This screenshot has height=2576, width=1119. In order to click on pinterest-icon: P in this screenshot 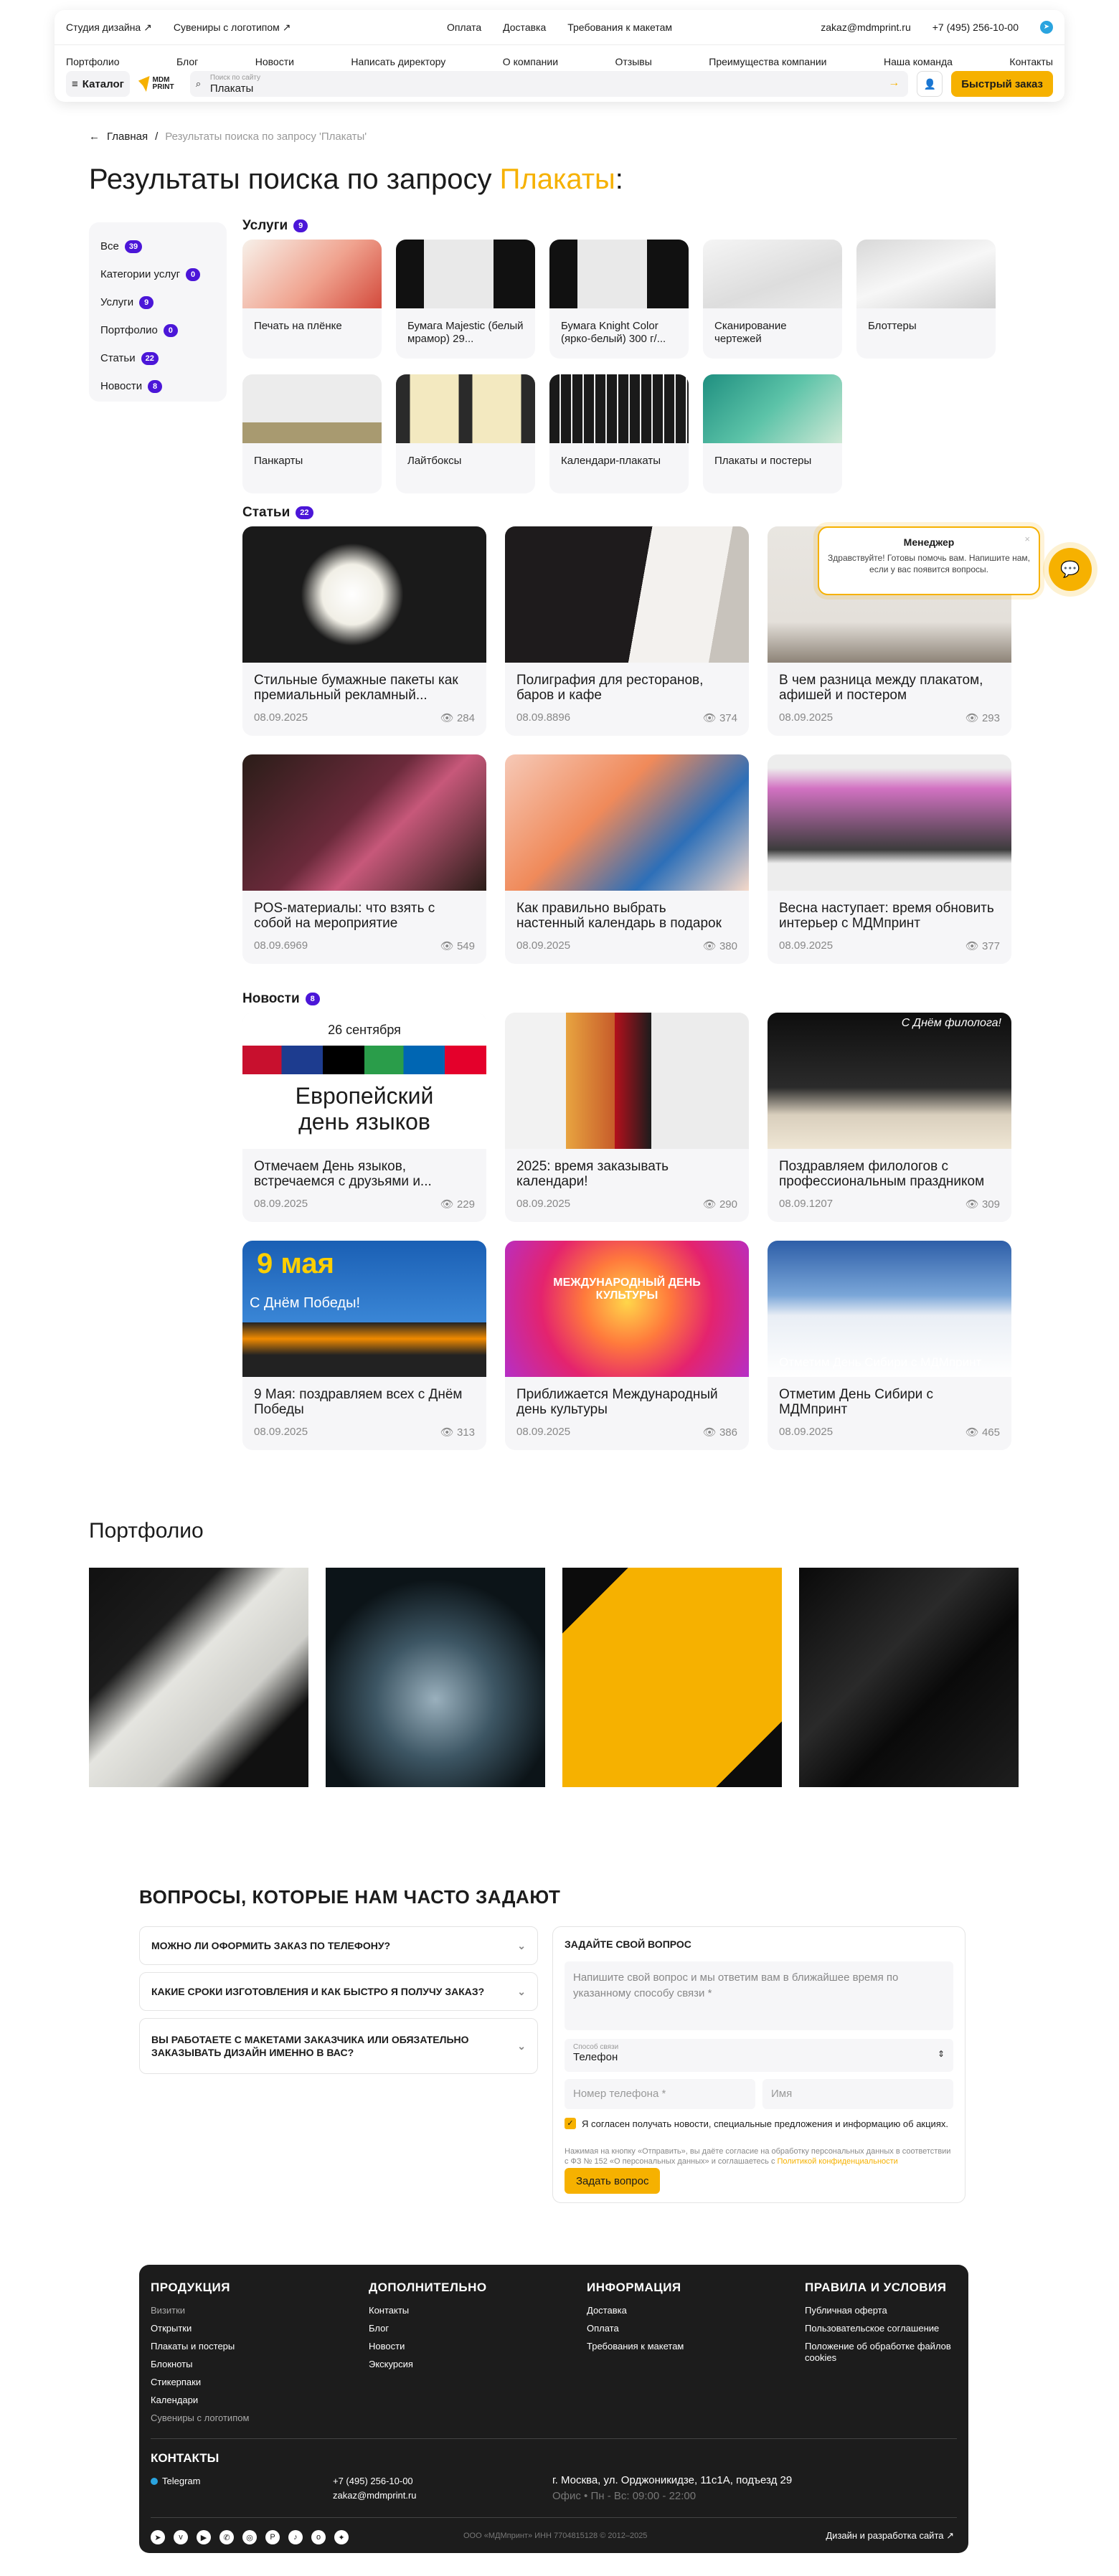, I will do `click(272, 2537)`.